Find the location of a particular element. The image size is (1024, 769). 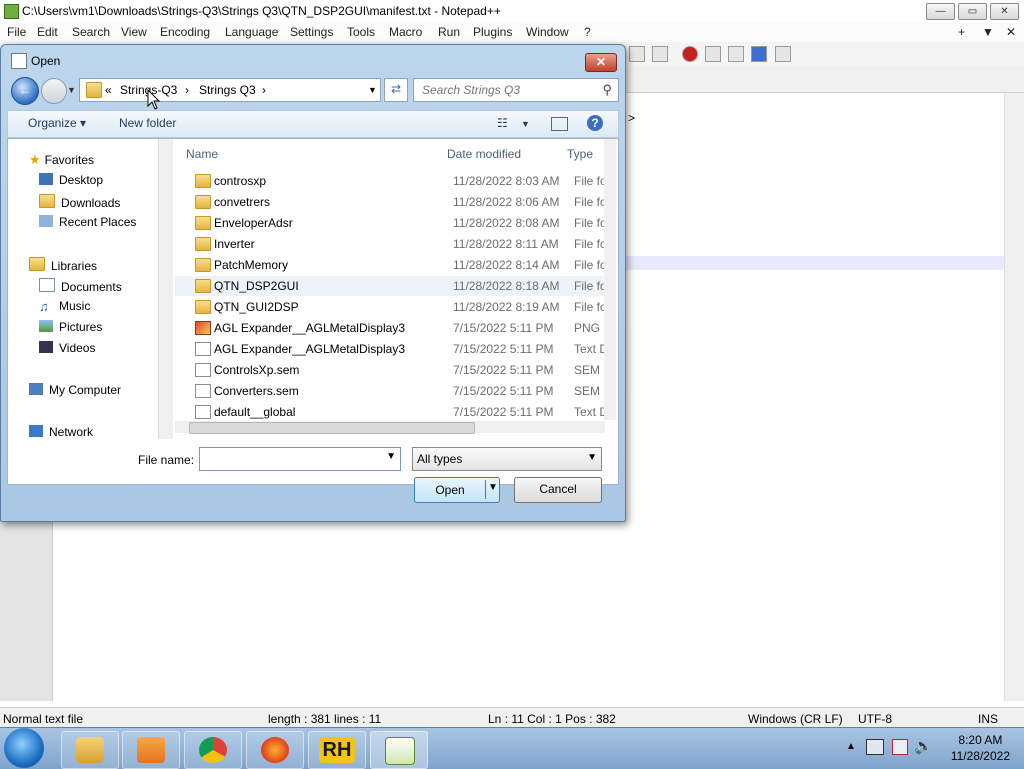

preview-pane-icon is located at coordinates (559, 124).